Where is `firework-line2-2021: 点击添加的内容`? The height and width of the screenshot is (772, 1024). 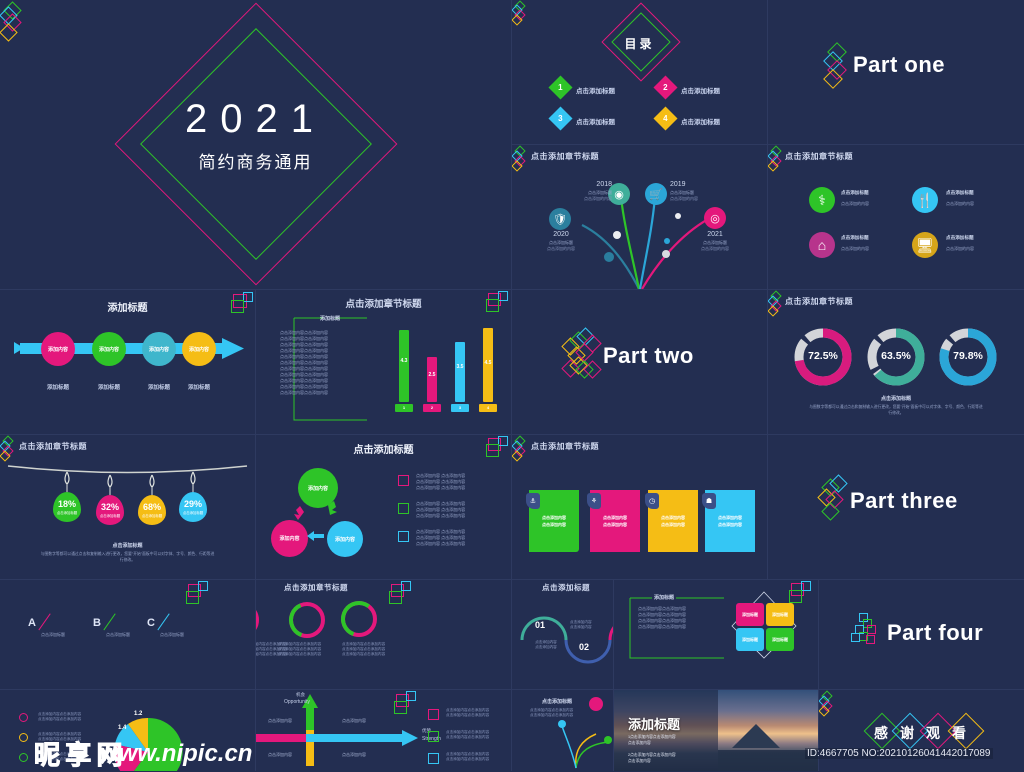 firework-line2-2021: 点击添加的内容 is located at coordinates (715, 248).